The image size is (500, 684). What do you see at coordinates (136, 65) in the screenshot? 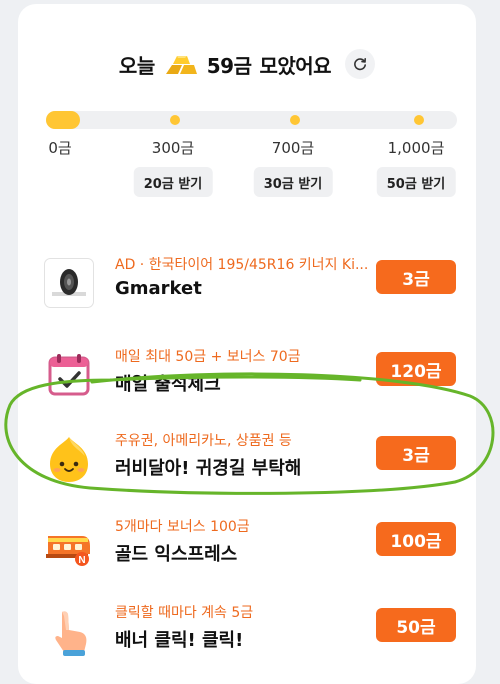
I see `header-prefix: 오늘` at bounding box center [136, 65].